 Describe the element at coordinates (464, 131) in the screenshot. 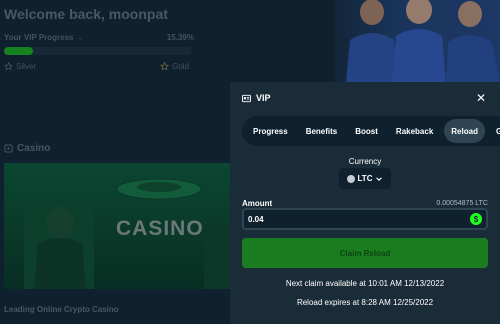

I see `tab-reload: Reload` at that location.